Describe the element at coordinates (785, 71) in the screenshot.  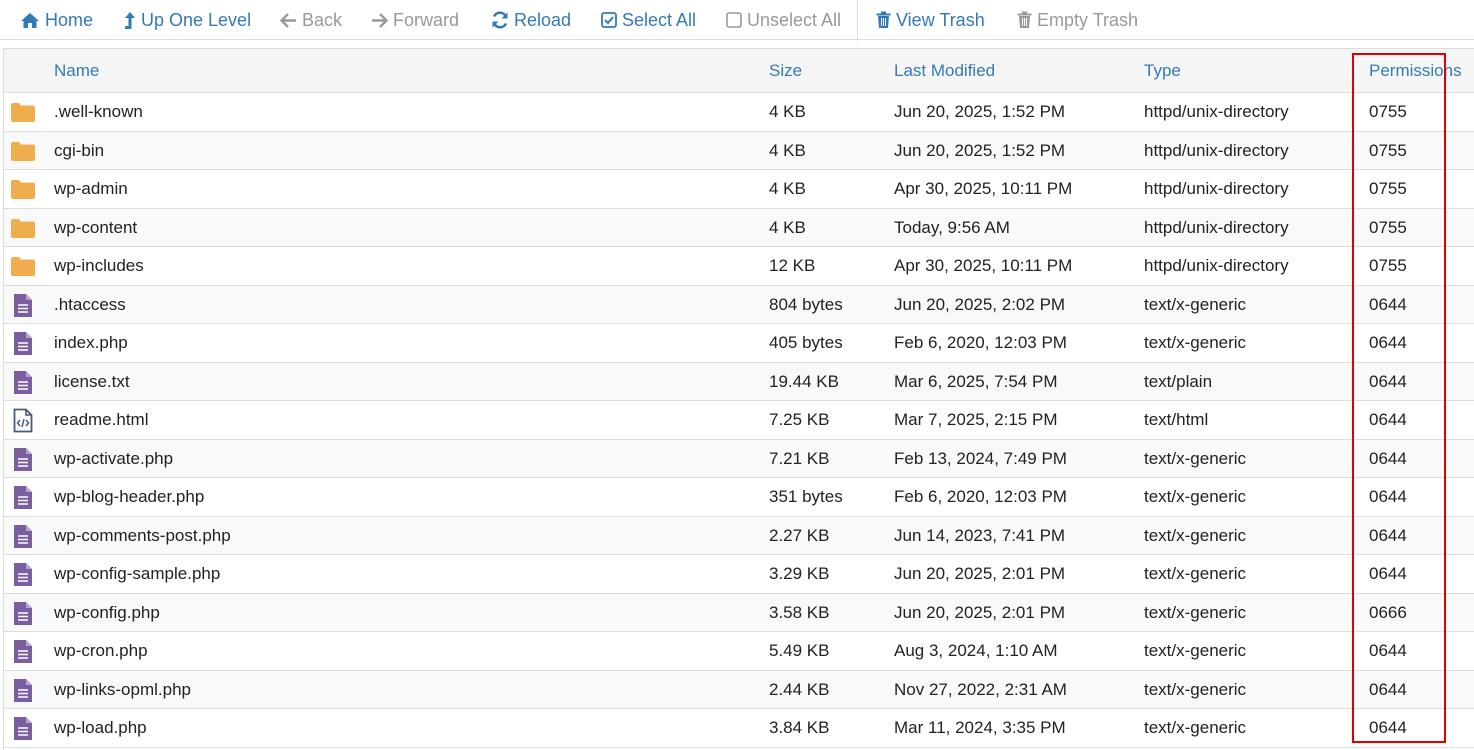
I see `column-header-size: Size` at that location.